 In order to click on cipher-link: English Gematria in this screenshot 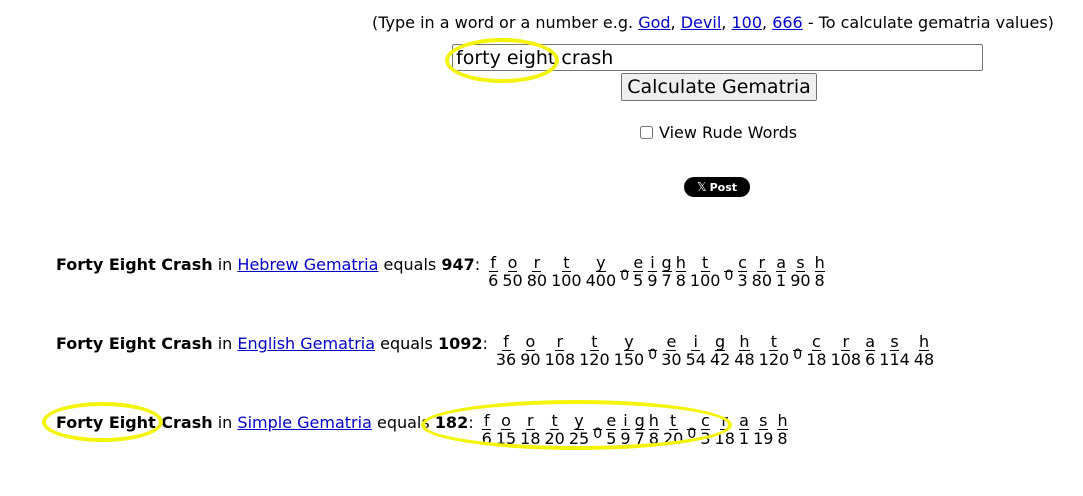, I will do `click(306, 343)`.